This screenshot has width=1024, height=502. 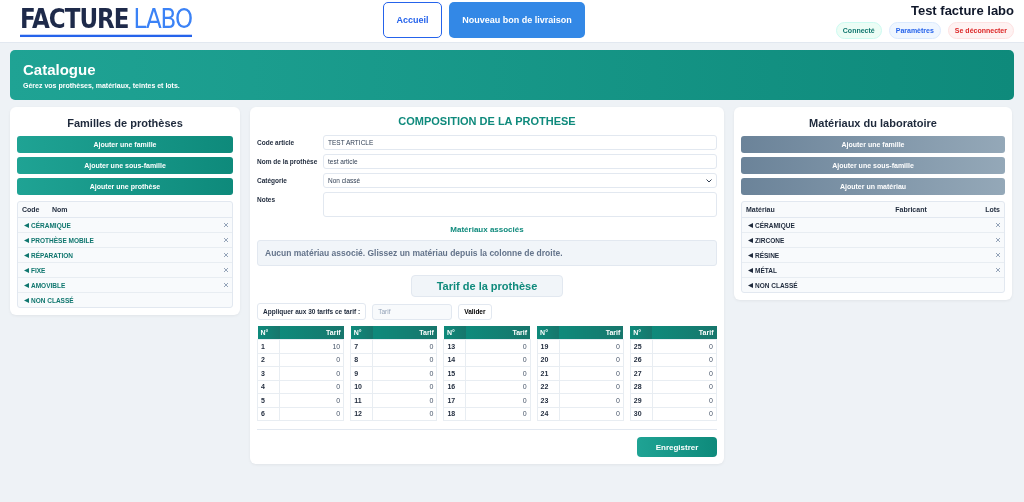 I want to click on card-title: Matériaux du laboratoire, so click(x=873, y=123).